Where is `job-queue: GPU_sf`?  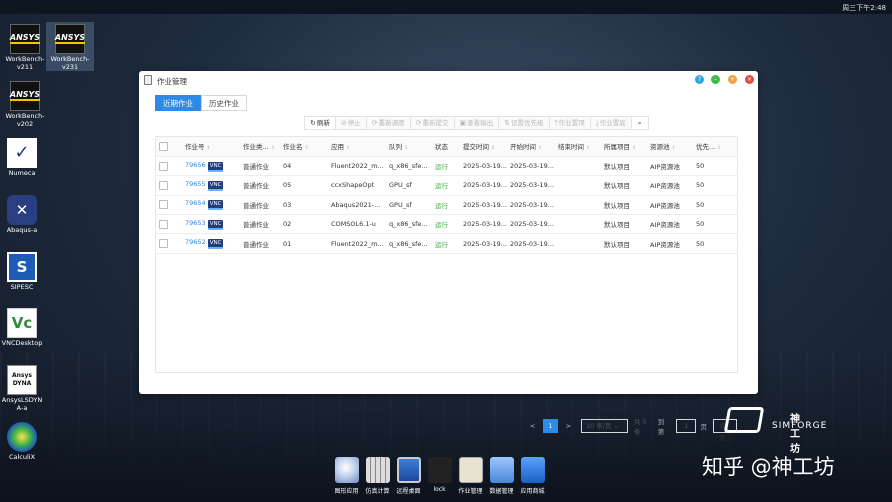
job-queue: GPU_sf is located at coordinates (409, 205).